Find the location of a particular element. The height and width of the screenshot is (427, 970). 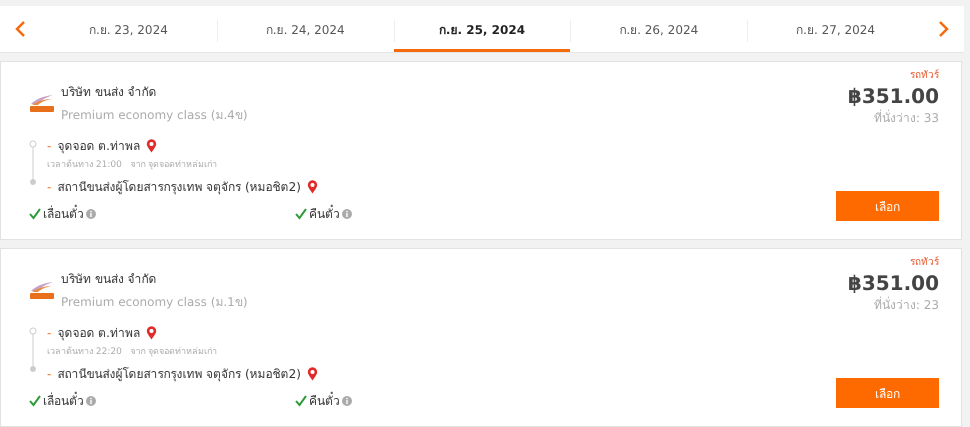

date-tab: ก.ย. 27, 2024 is located at coordinates (835, 29).